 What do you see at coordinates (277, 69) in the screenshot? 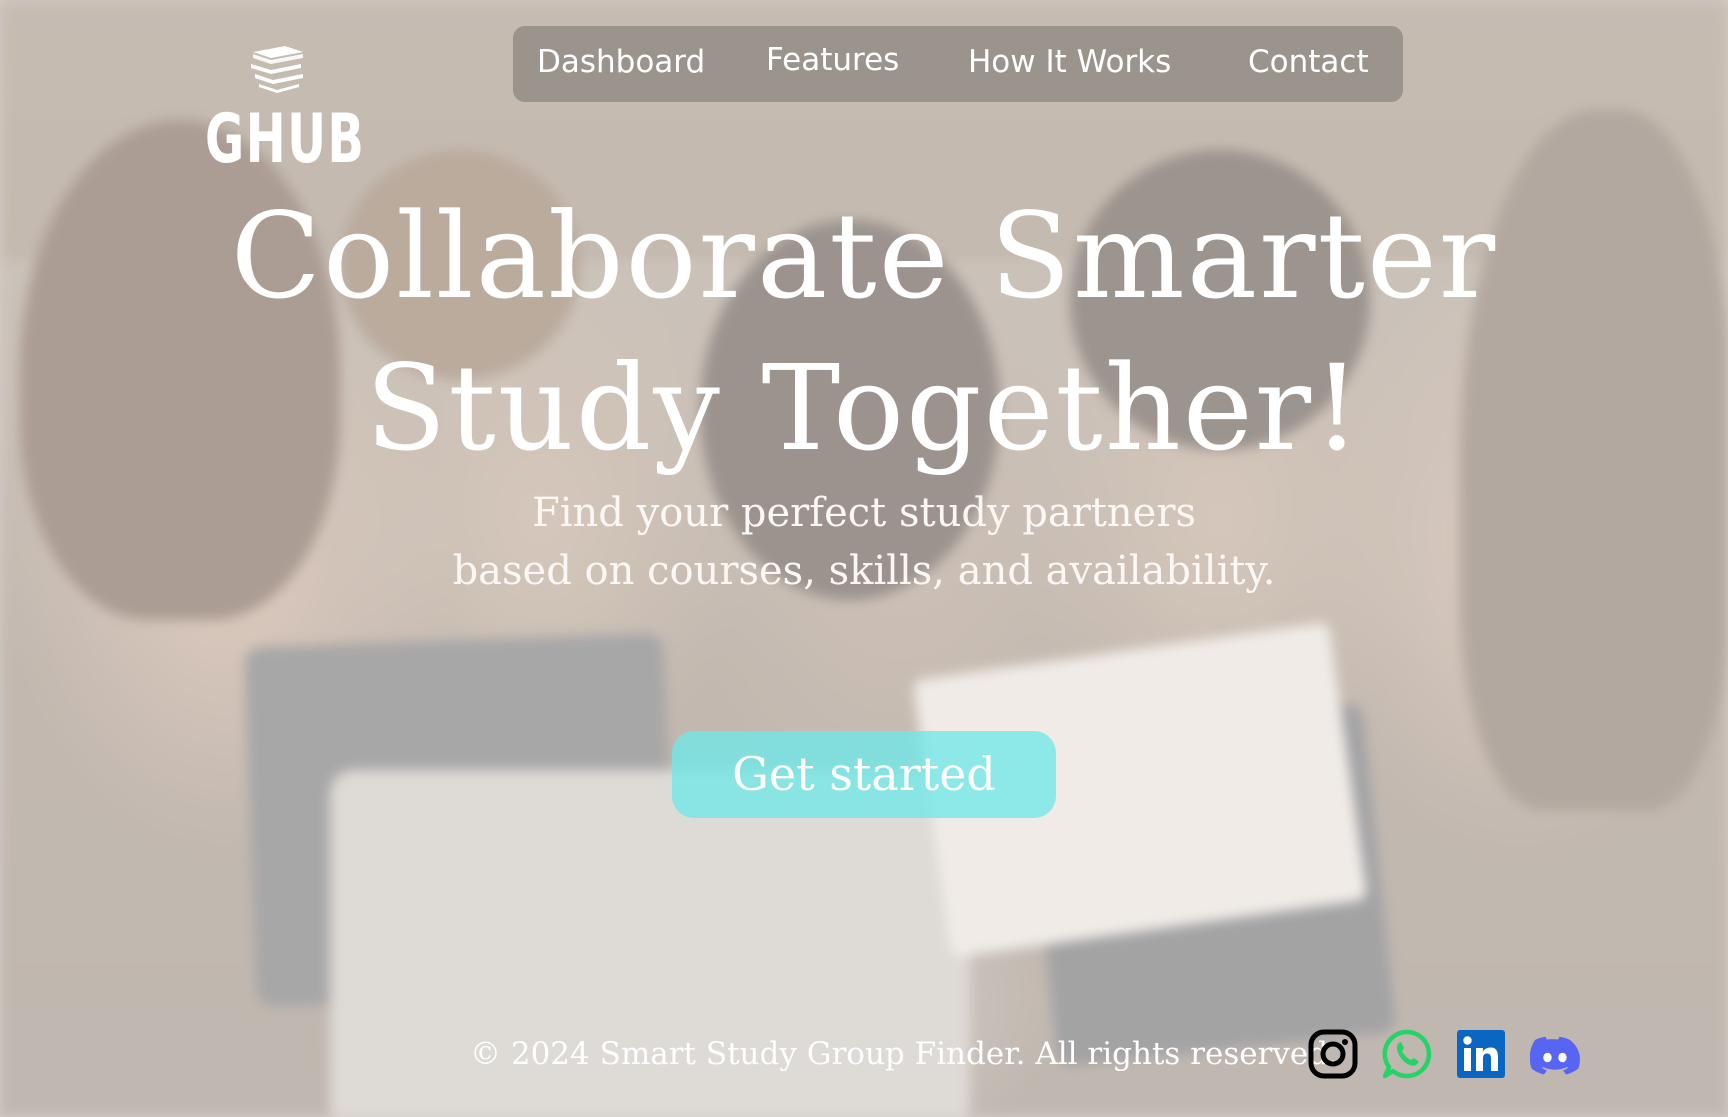
I see `stacked-books-icon` at bounding box center [277, 69].